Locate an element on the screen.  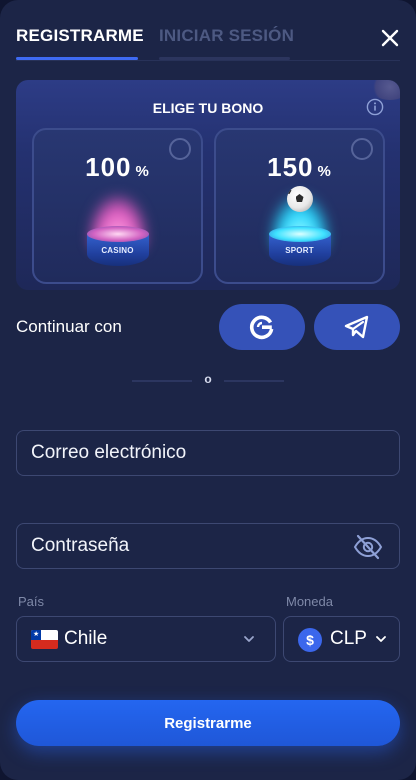
email-input is located at coordinates (191, 453).